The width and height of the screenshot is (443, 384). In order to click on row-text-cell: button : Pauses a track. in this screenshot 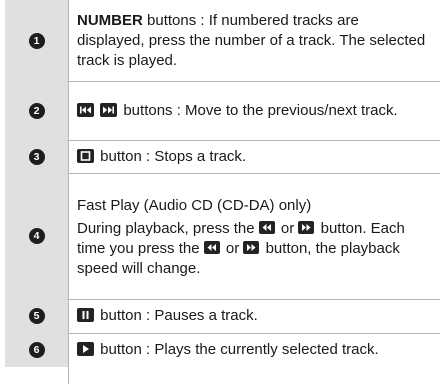, I will do `click(254, 316)`.